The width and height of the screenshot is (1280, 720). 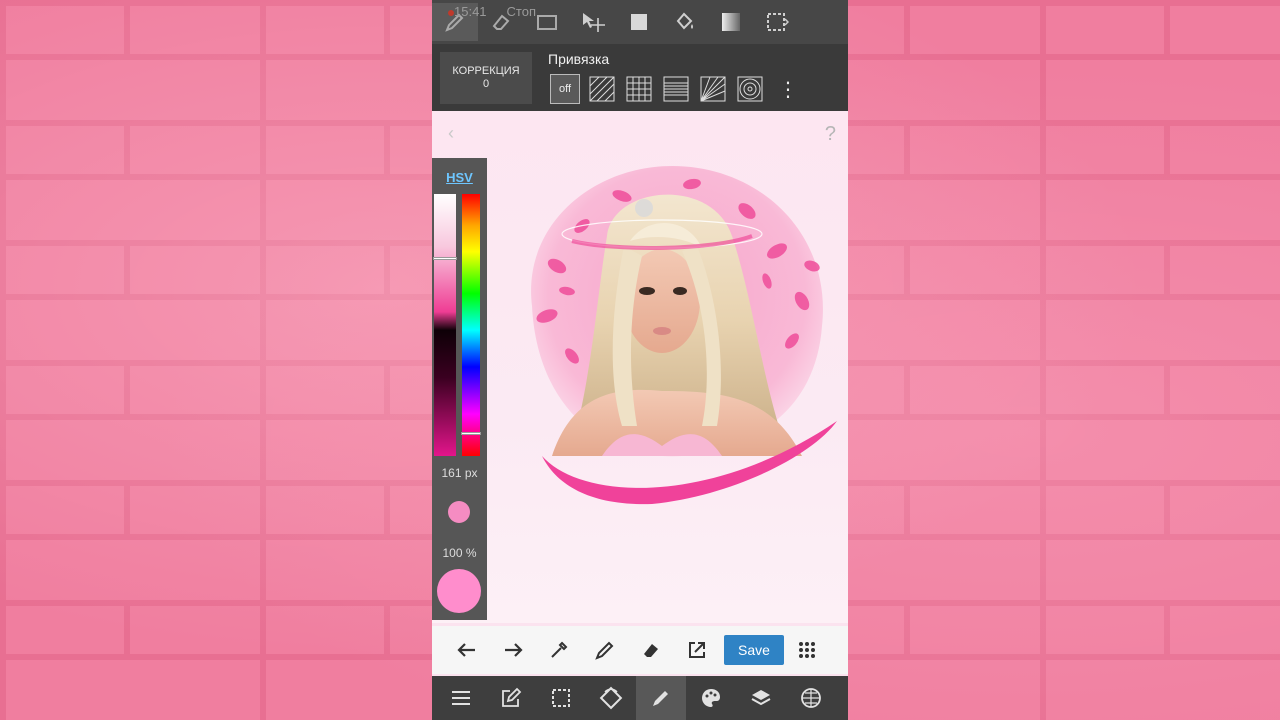 I want to click on hue-slider-handle, so click(x=471, y=433).